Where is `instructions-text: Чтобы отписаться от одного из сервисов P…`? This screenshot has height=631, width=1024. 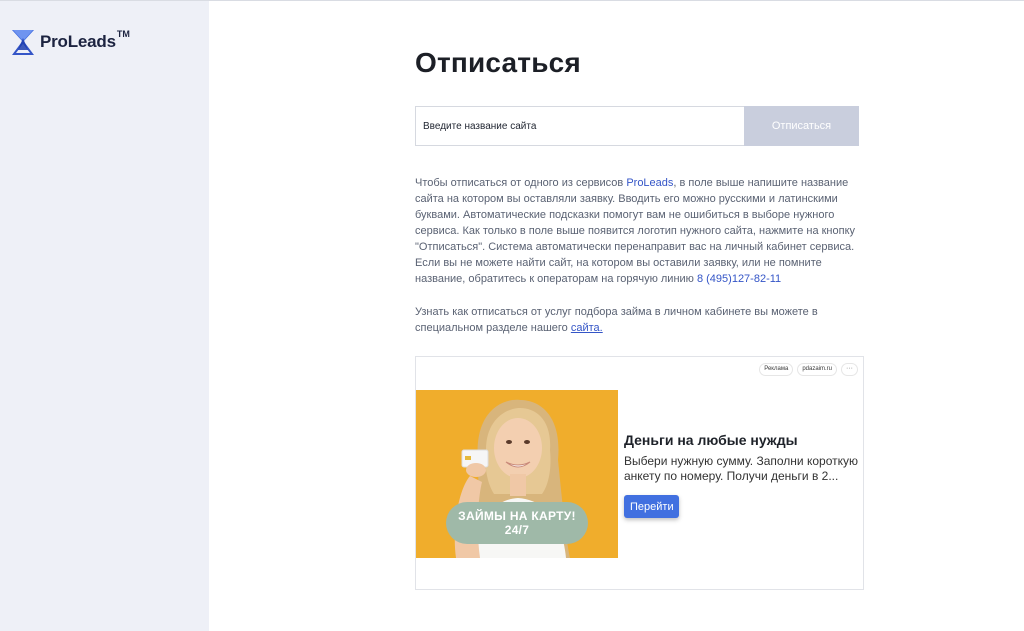 instructions-text: Чтобы отписаться от одного из сервисов P… is located at coordinates (641, 231).